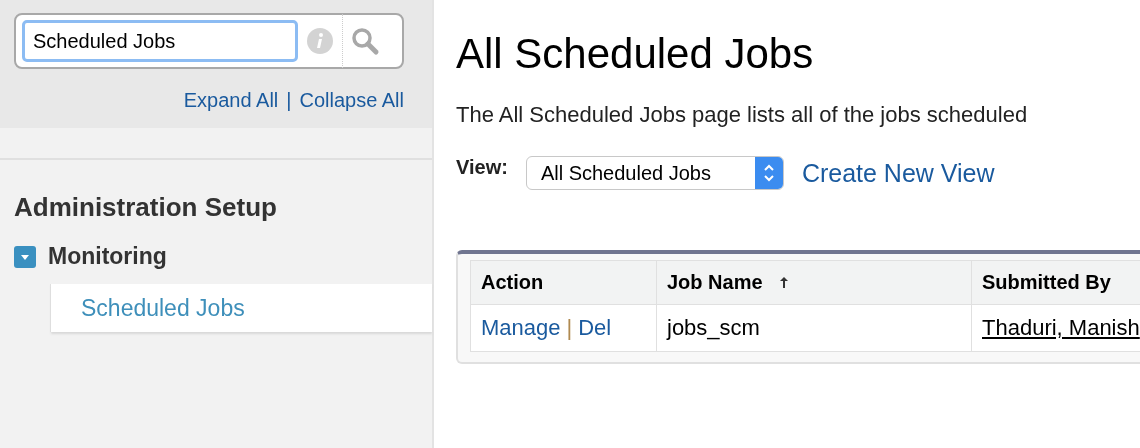 The image size is (1140, 448). I want to click on column-header: Job Name, so click(814, 282).